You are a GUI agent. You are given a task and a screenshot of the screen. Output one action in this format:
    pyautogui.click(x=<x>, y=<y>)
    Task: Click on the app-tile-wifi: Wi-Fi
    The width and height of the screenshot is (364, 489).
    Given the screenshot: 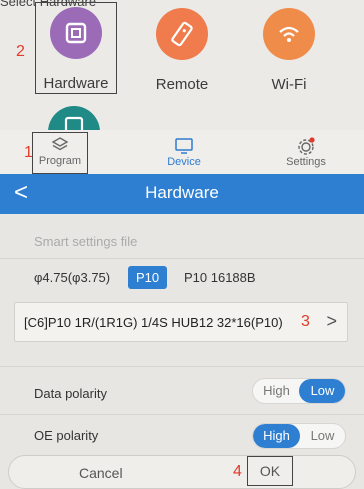 What is the action you would take?
    pyautogui.click(x=289, y=51)
    